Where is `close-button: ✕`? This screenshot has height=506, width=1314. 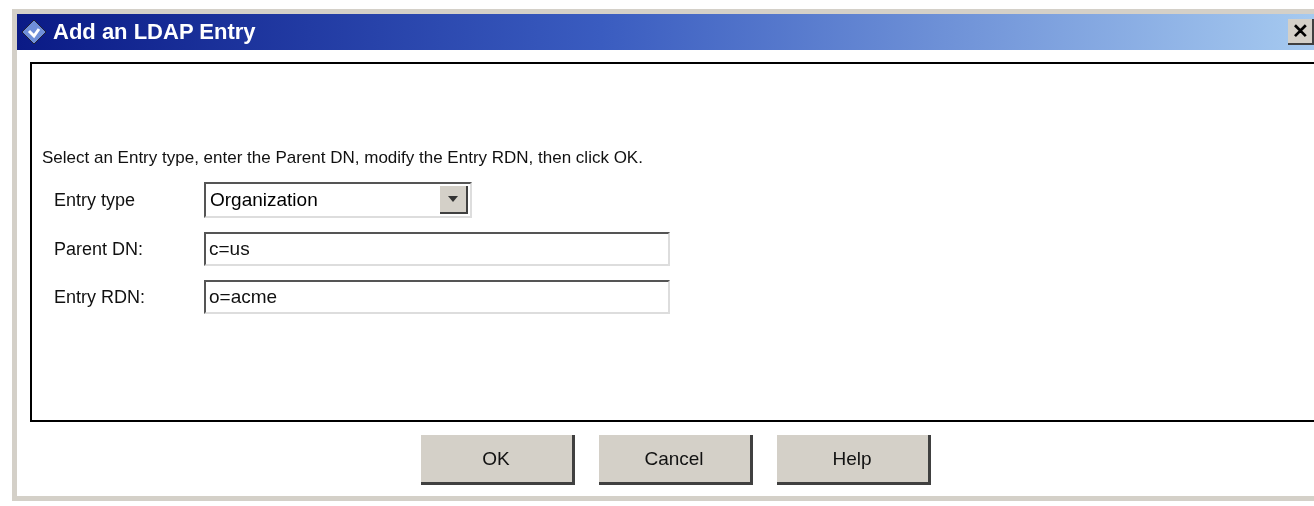 close-button: ✕ is located at coordinates (1301, 32).